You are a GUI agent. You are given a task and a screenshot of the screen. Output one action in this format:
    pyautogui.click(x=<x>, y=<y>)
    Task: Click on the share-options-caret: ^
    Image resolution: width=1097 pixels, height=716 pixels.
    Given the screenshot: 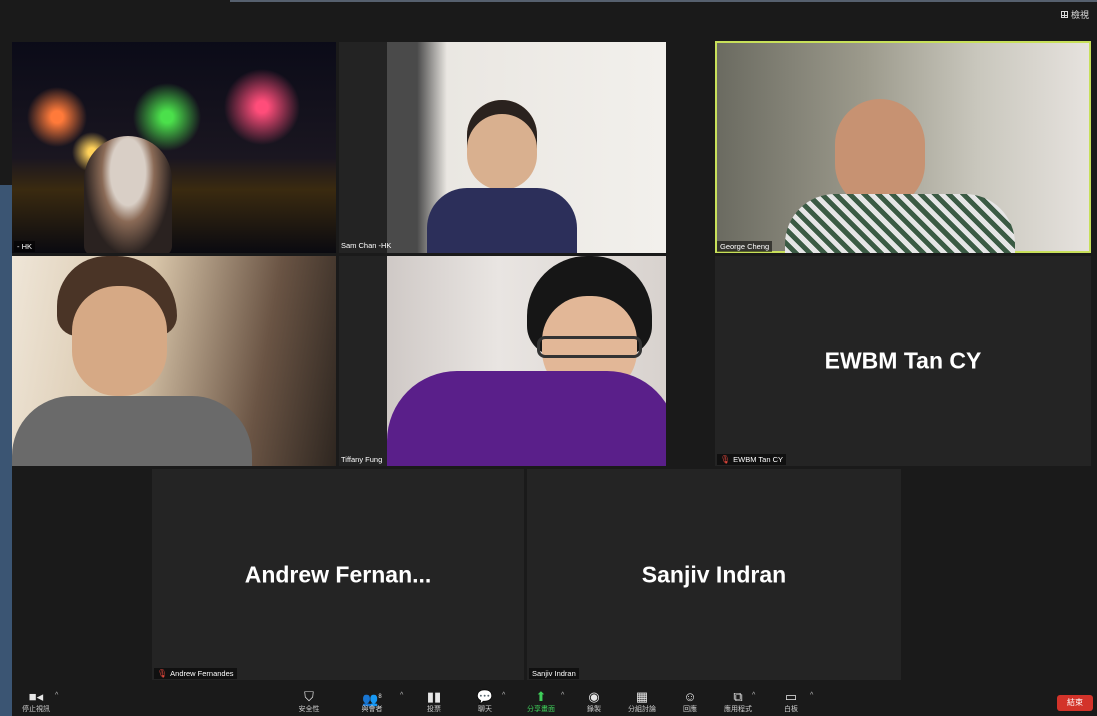 What is the action you would take?
    pyautogui.click(x=562, y=695)
    